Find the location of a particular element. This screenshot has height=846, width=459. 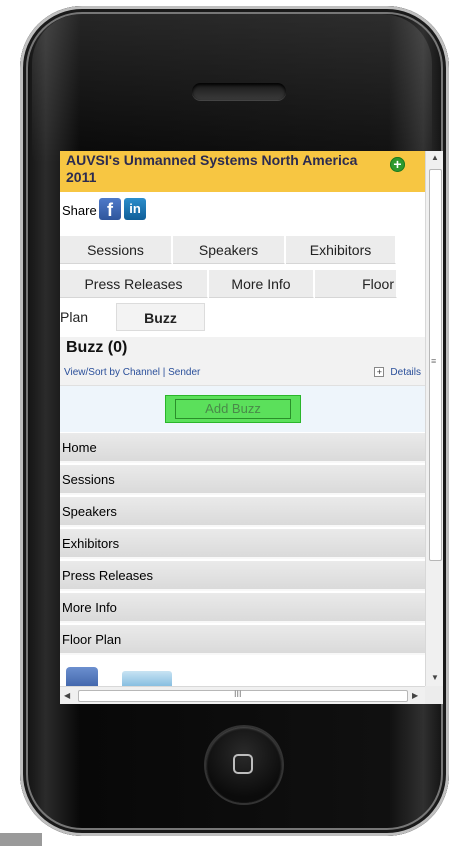

menu-item-press-releases: Press Releases is located at coordinates (242, 576).